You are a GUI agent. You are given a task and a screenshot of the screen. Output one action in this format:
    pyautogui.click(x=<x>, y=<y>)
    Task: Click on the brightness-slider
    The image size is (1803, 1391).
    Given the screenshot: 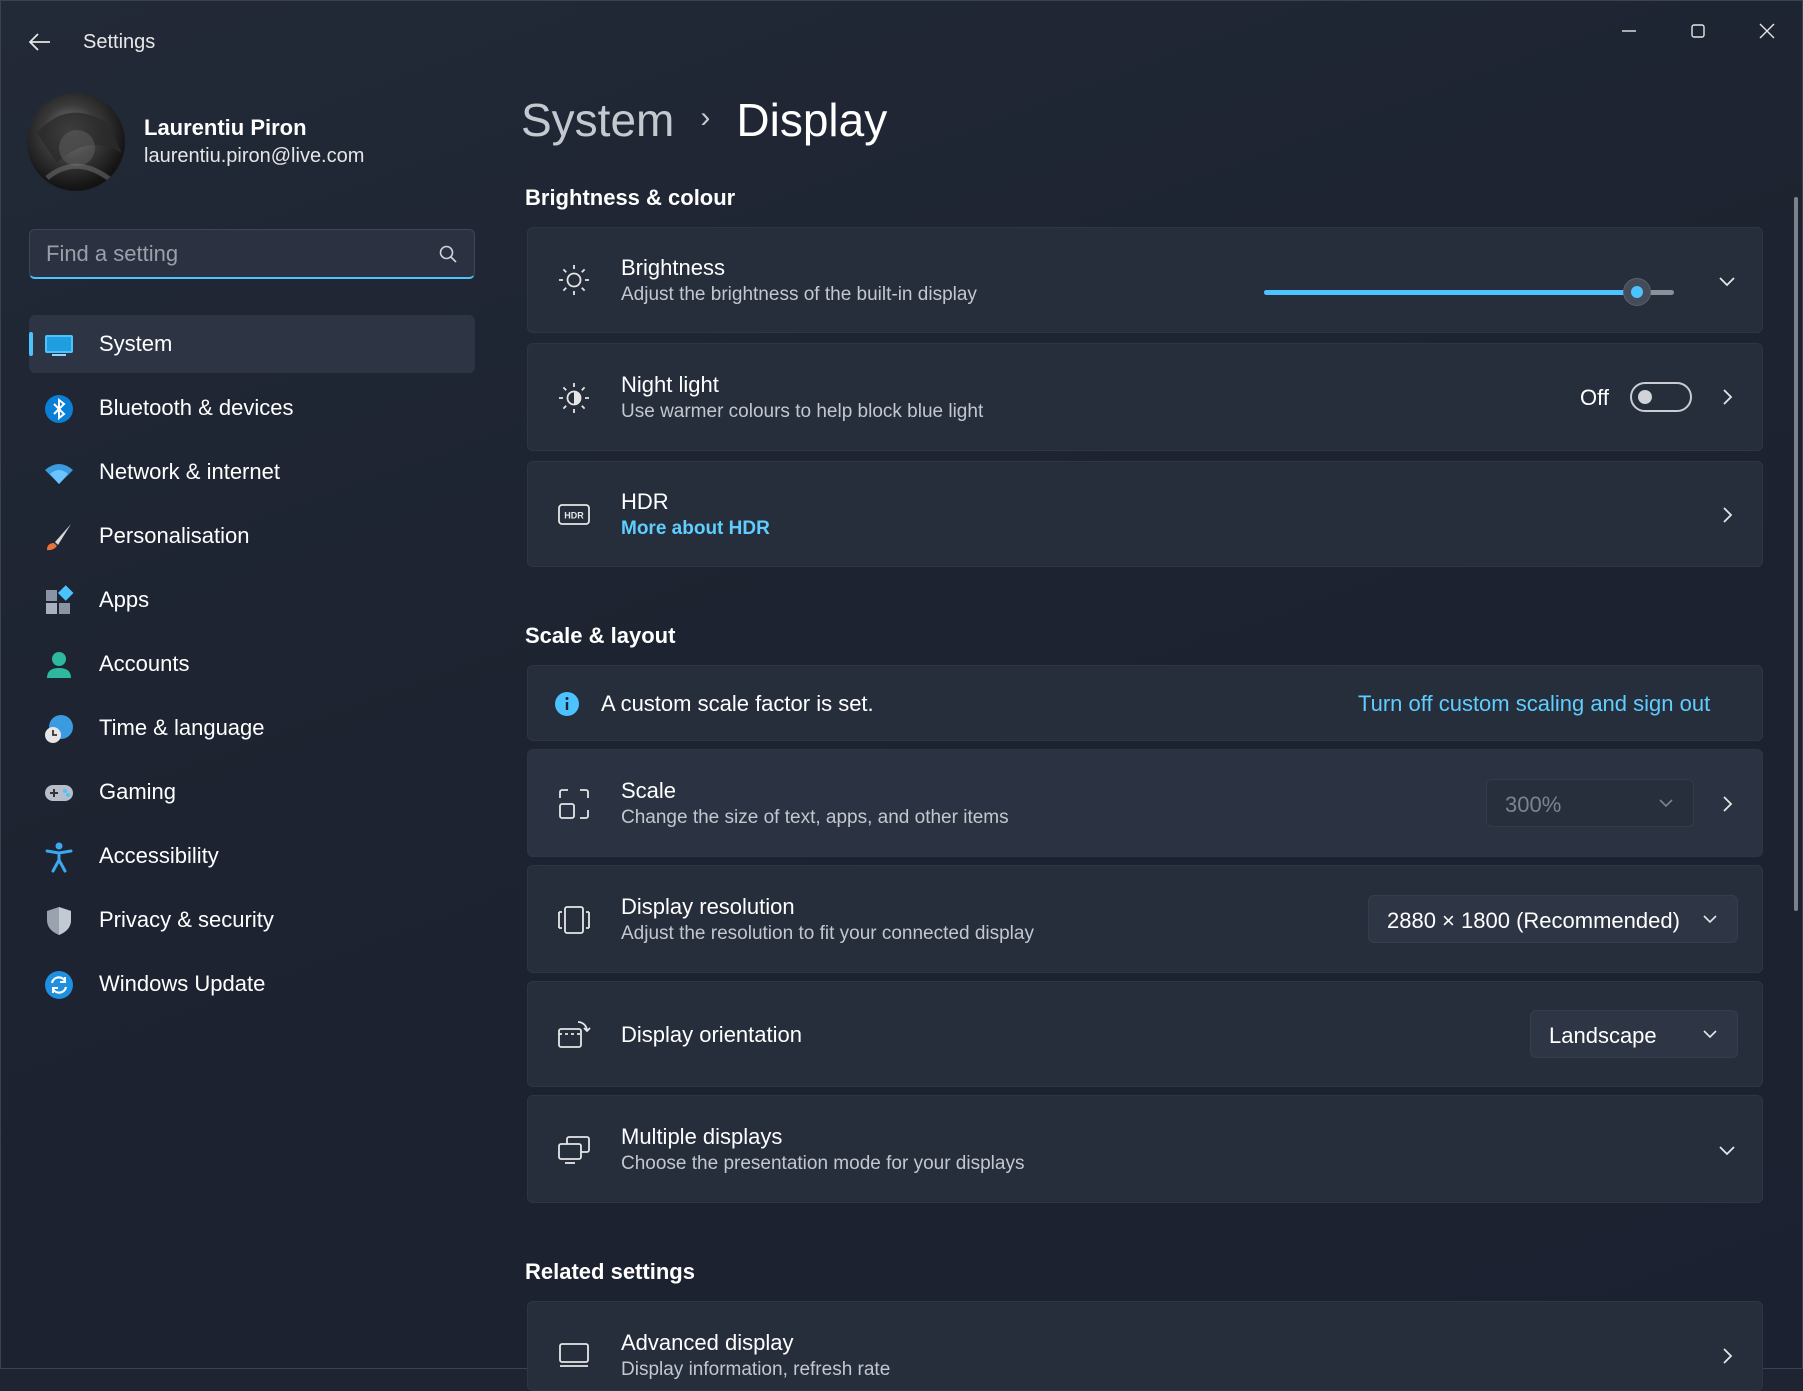 What is the action you would take?
    pyautogui.click(x=1469, y=293)
    